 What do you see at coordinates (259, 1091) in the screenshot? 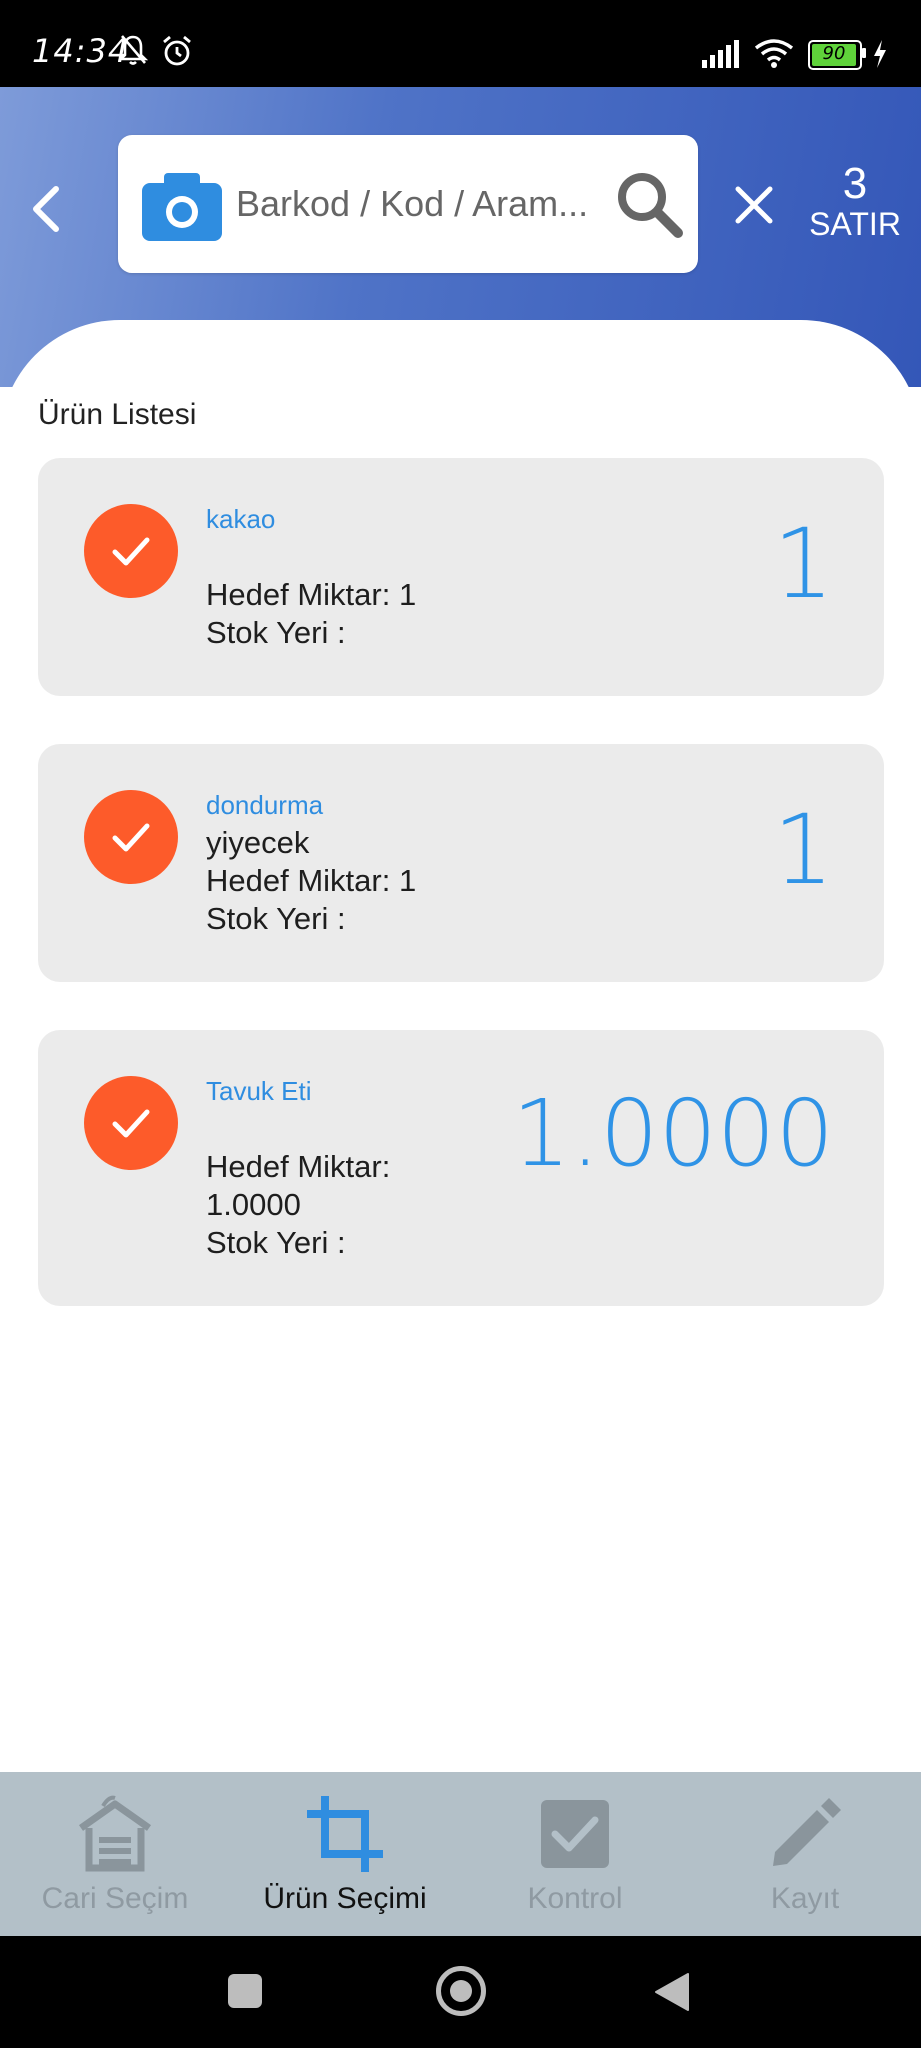
I see `product-name: Tavuk Eti` at bounding box center [259, 1091].